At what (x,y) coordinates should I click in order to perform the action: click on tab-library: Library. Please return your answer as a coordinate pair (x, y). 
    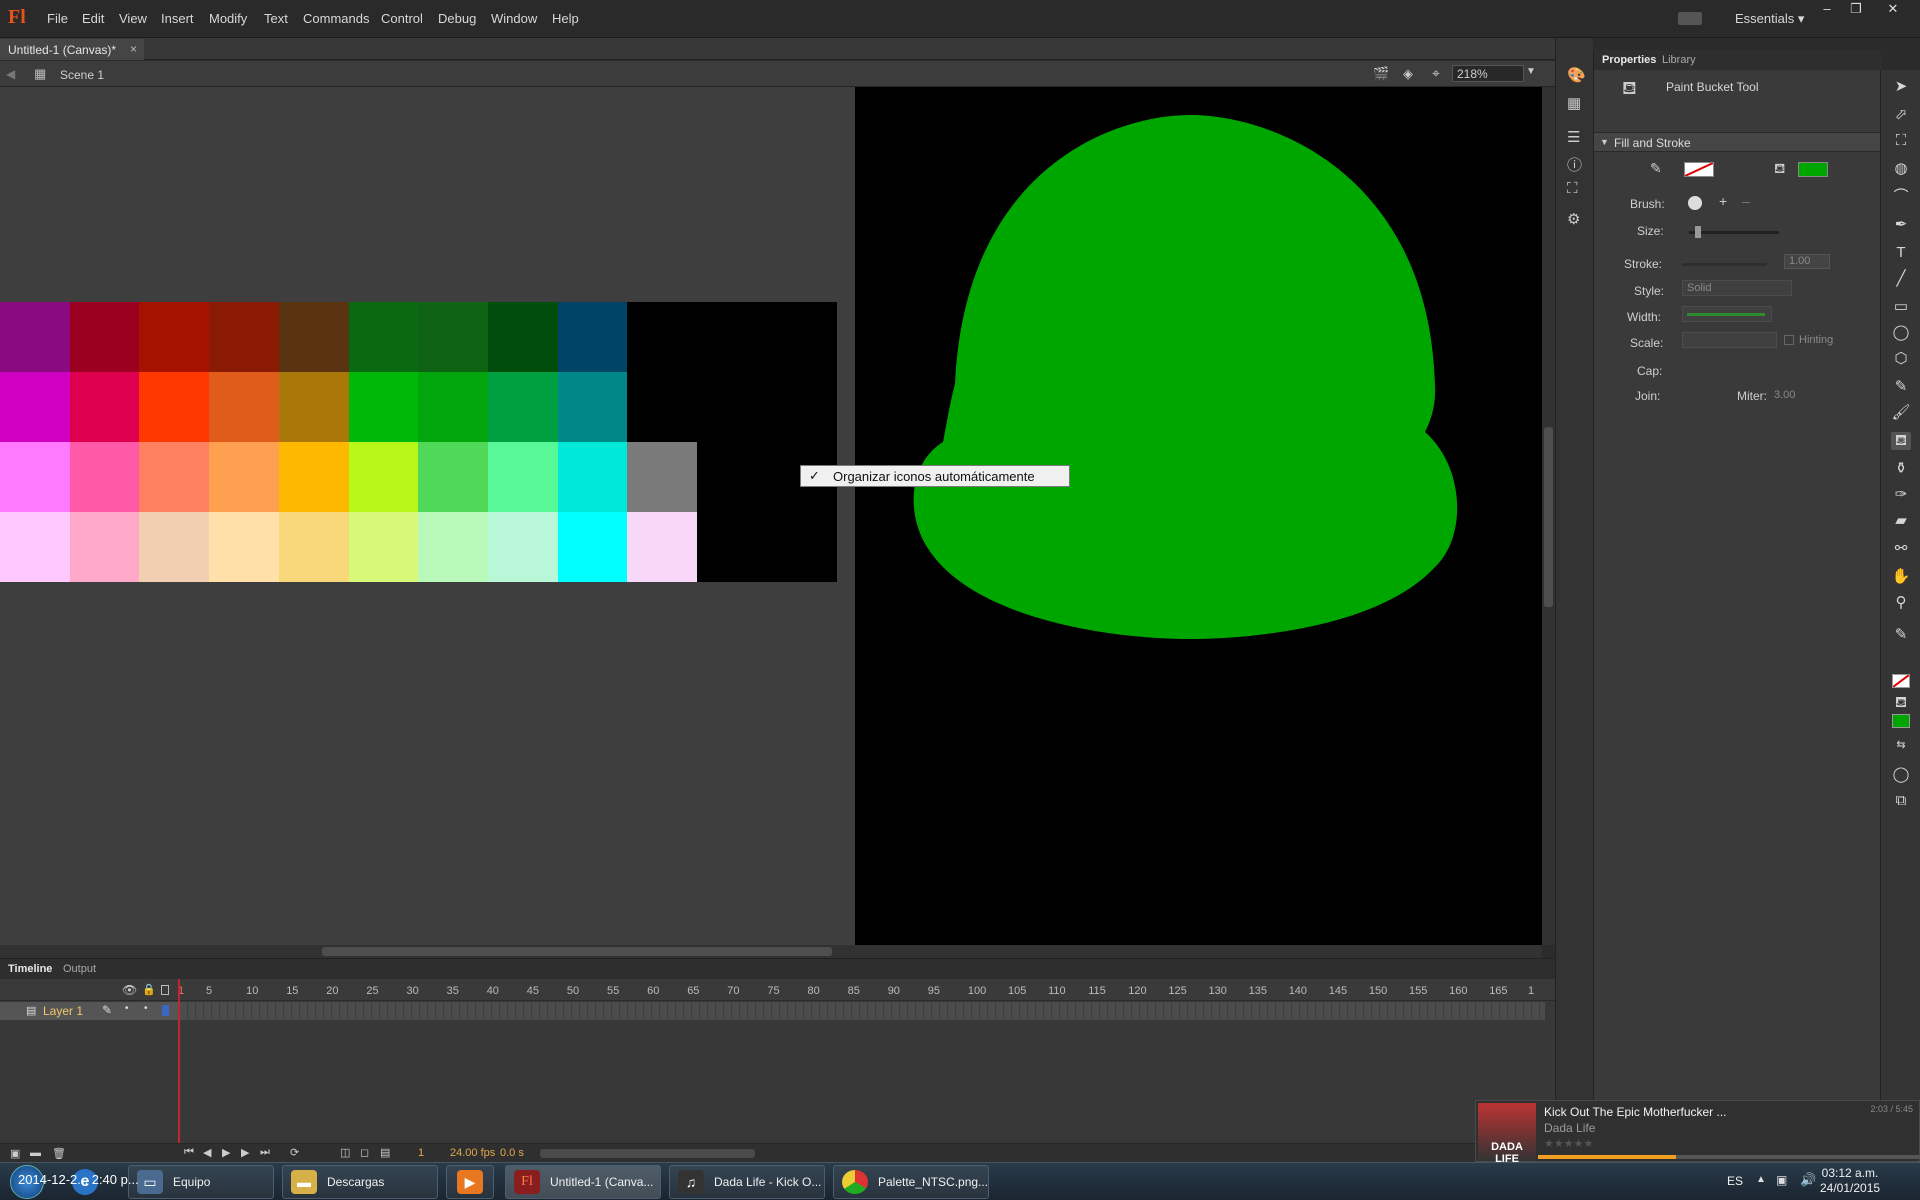
    Looking at the image, I should click on (1679, 60).